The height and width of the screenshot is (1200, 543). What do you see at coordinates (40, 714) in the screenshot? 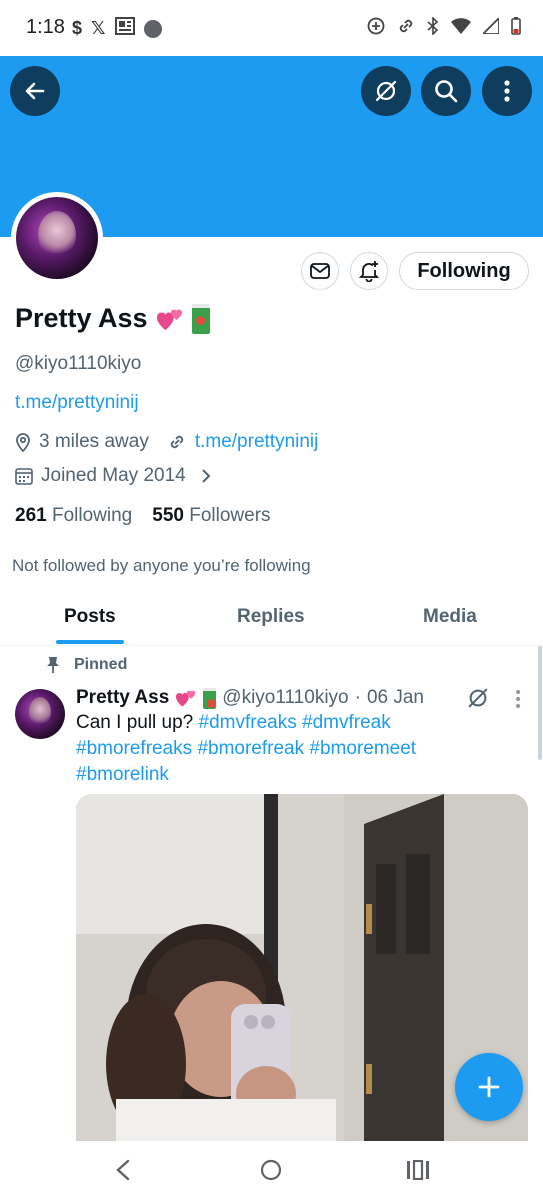
I see `post-author-avatar` at bounding box center [40, 714].